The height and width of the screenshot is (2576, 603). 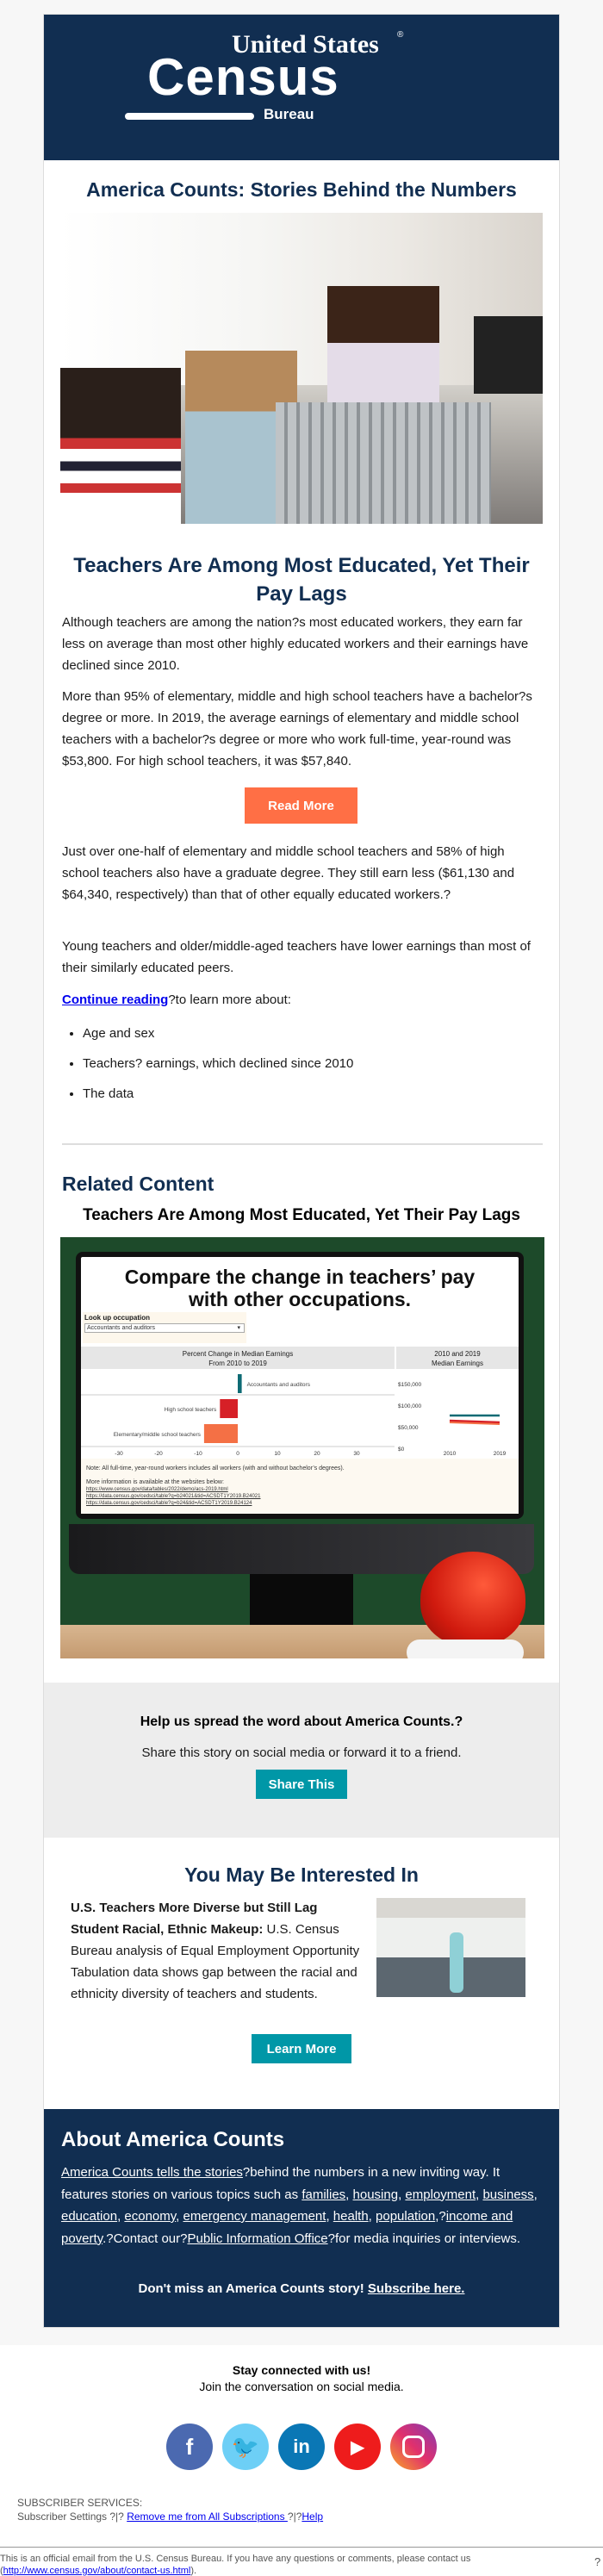 What do you see at coordinates (452, 1420) in the screenshot?
I see `median-earnings-line-chart: $150,000 $100,000 $50,000 $0 2010 2019` at bounding box center [452, 1420].